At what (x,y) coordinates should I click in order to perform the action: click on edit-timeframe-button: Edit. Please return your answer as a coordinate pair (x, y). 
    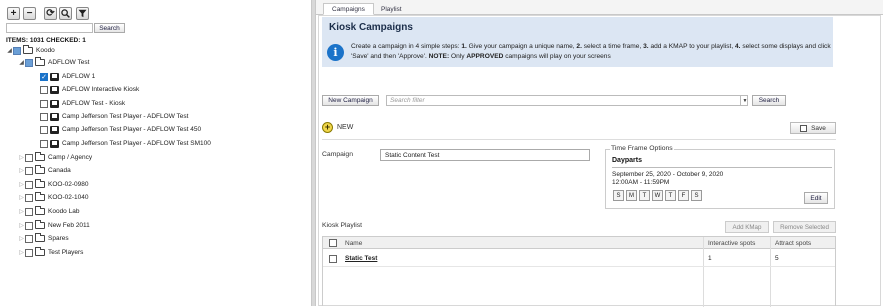
    Looking at the image, I should click on (816, 198).